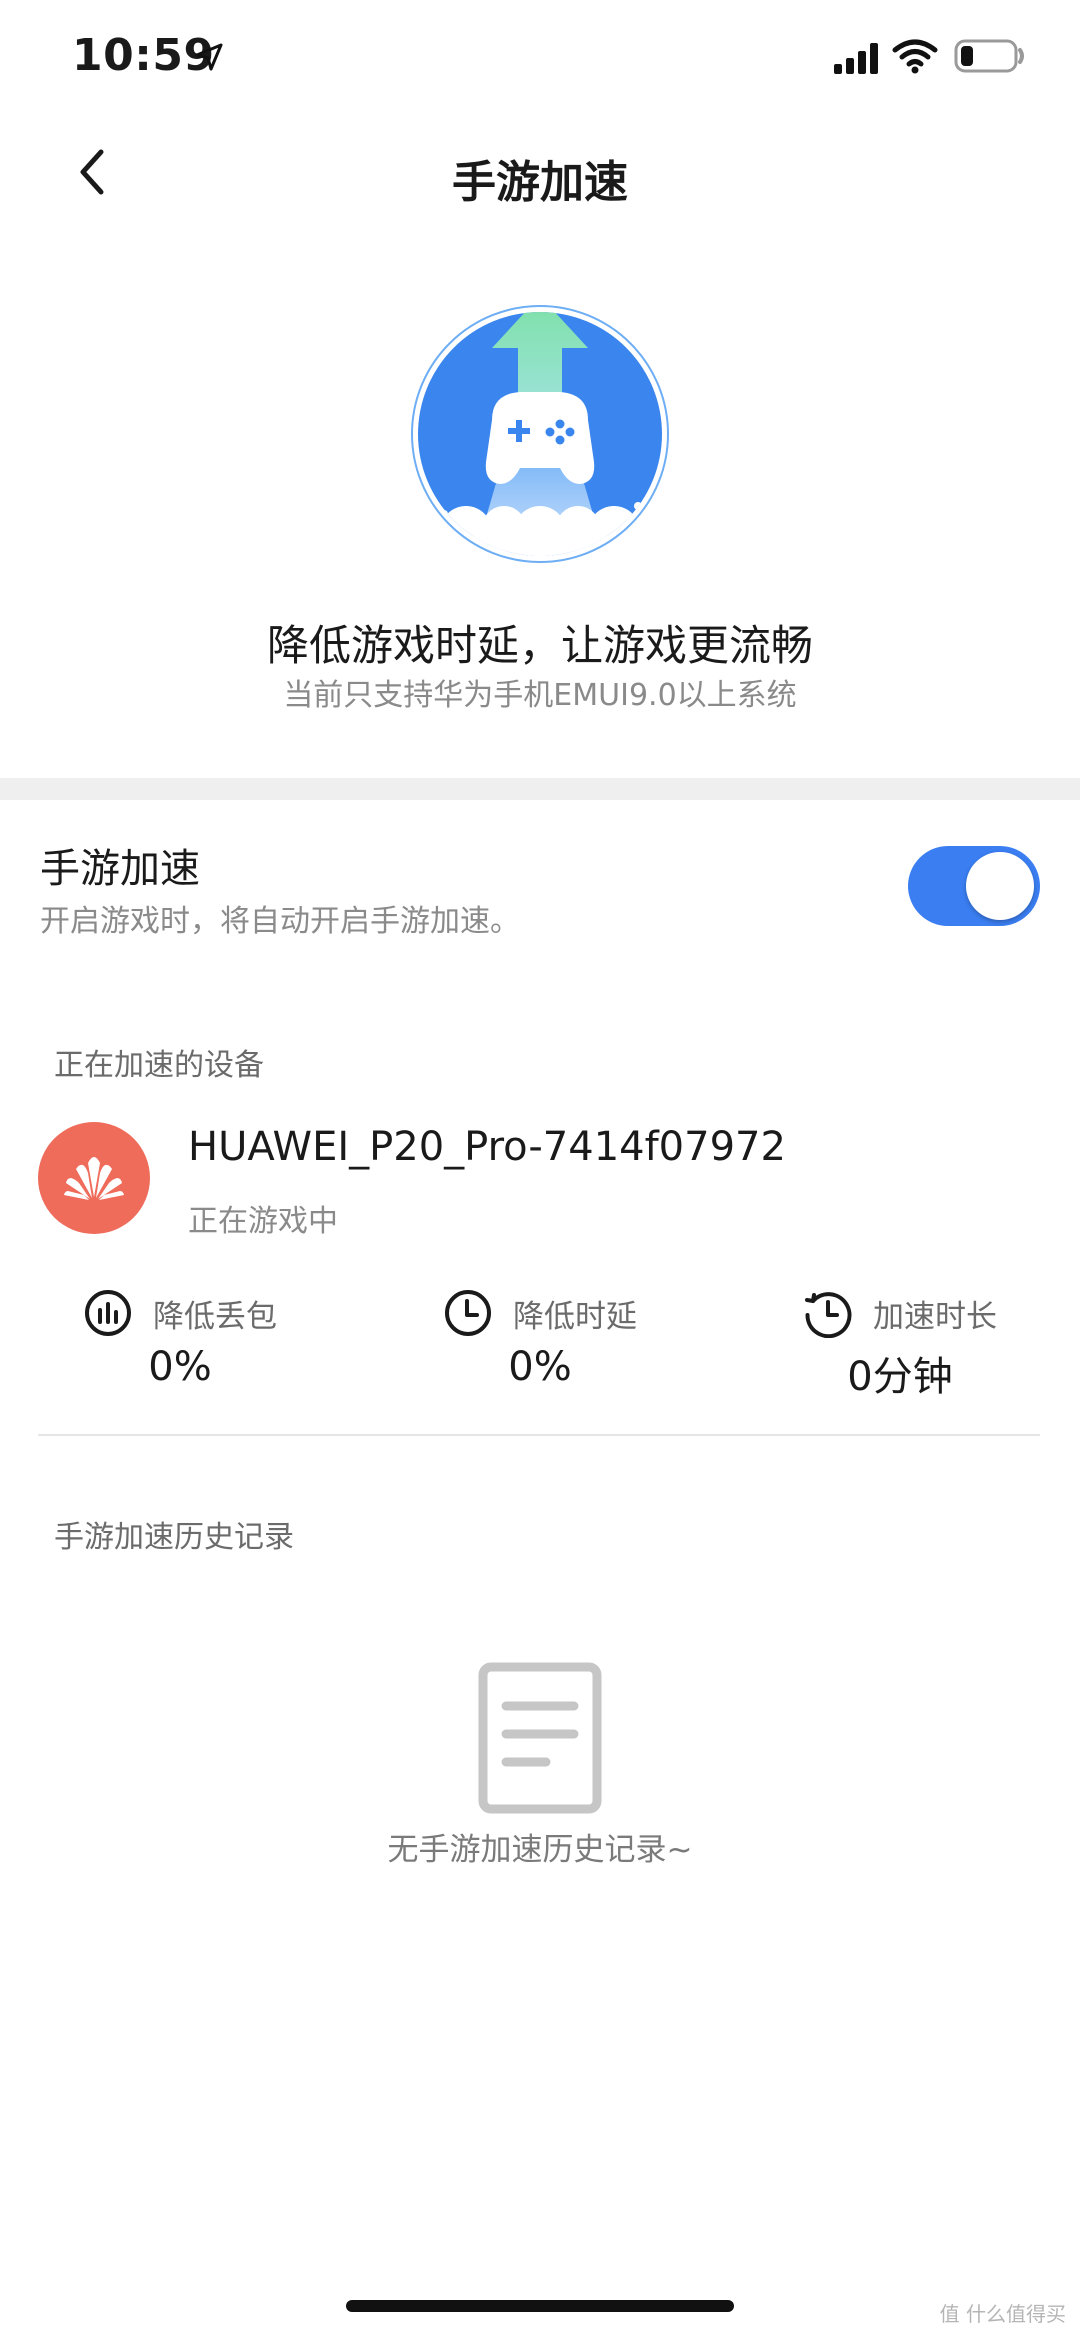 Image resolution: width=1080 pixels, height=2337 pixels. What do you see at coordinates (1002, 2314) in the screenshot?
I see `watermark: 值 什么值得买` at bounding box center [1002, 2314].